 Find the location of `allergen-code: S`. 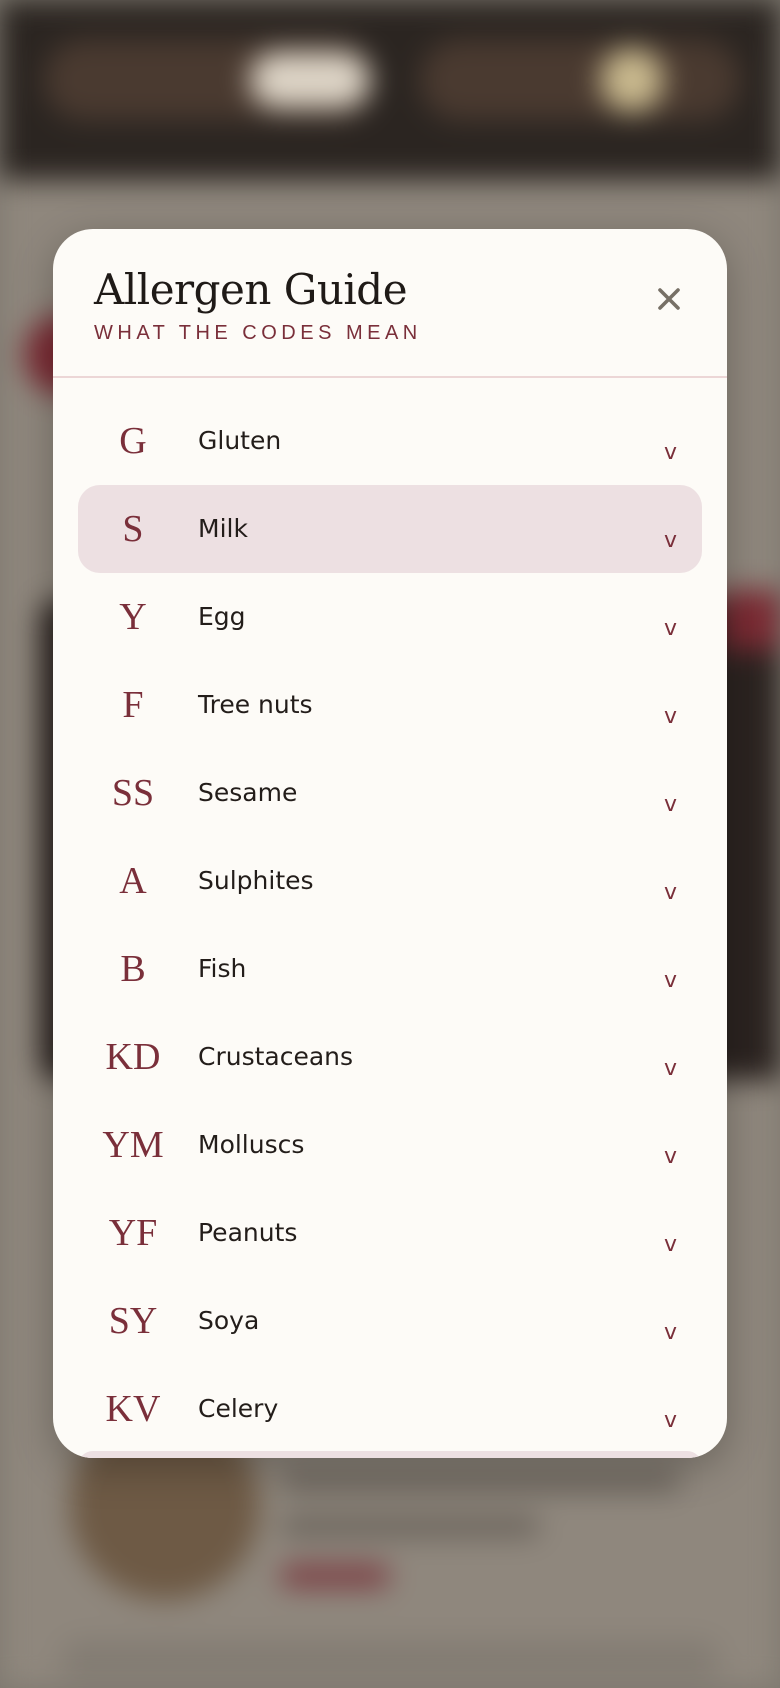

allergen-code: S is located at coordinates (133, 529).